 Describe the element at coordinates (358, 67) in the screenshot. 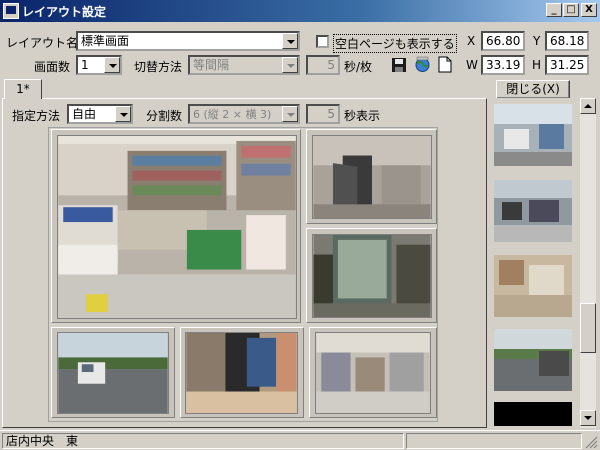

I see `seconds-unit-label: 秒/枚` at that location.